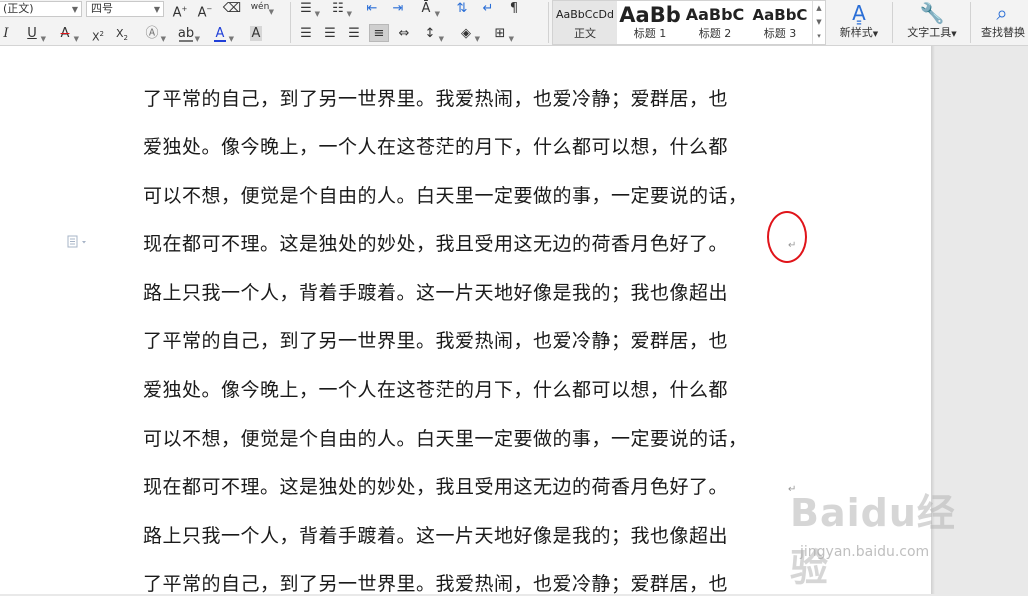  Describe the element at coordinates (180, 10) in the screenshot. I see `grow-font-icon: A+` at that location.